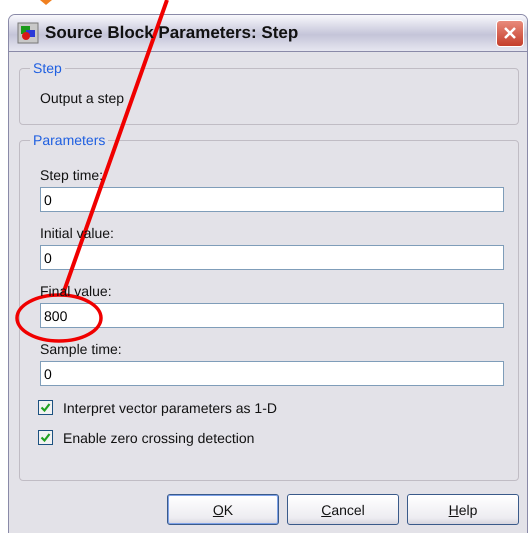  Describe the element at coordinates (223, 509) in the screenshot. I see `dialog-button: OK` at that location.